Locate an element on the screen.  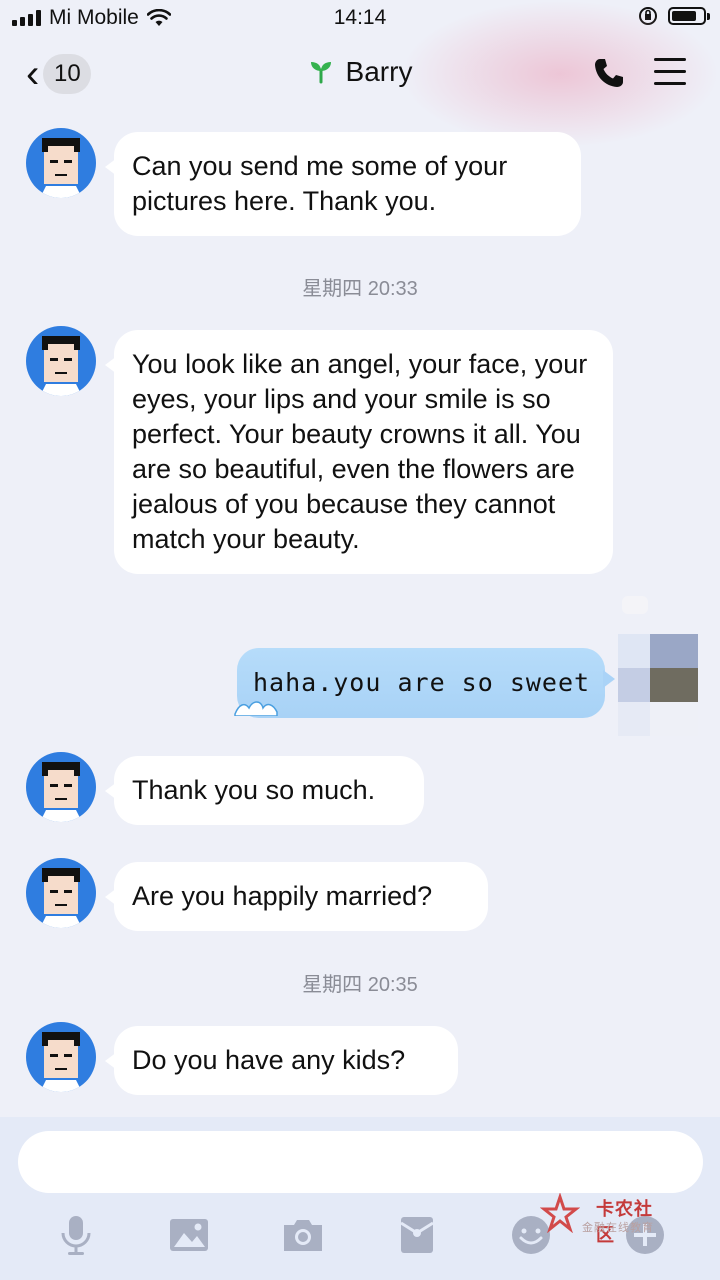
sent-message-text: haha.you are so sweet is located at coordinates (422, 682).